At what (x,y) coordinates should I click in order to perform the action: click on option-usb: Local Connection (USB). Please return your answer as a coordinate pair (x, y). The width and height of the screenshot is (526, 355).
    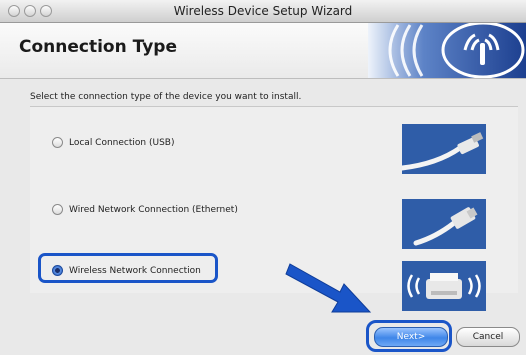
    Looking at the image, I should click on (113, 142).